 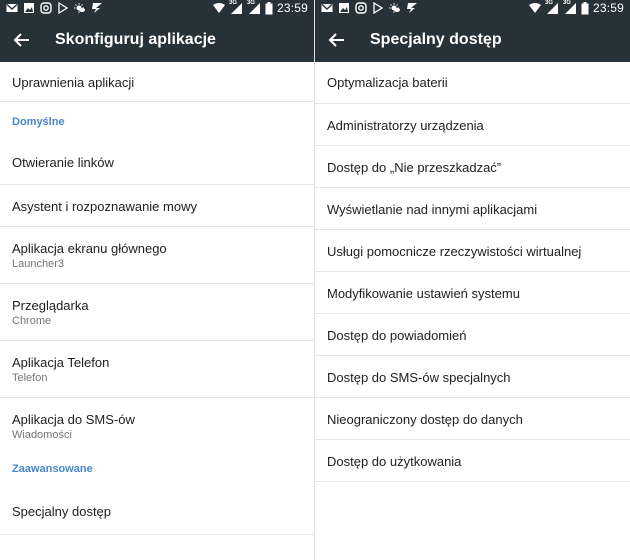 I want to click on list-item-title: Wyświetlanie nad innymi aplikacjami, so click(x=432, y=209).